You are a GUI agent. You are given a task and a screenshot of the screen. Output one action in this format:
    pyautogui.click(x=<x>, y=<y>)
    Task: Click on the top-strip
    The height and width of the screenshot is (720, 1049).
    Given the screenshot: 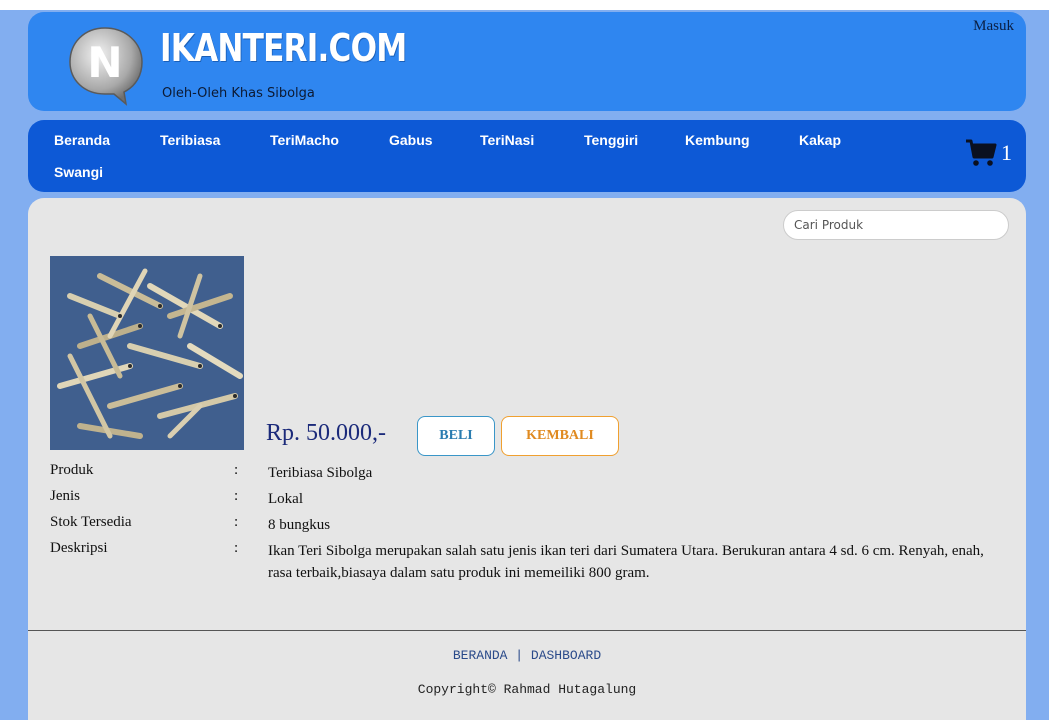 What is the action you would take?
    pyautogui.click(x=524, y=5)
    